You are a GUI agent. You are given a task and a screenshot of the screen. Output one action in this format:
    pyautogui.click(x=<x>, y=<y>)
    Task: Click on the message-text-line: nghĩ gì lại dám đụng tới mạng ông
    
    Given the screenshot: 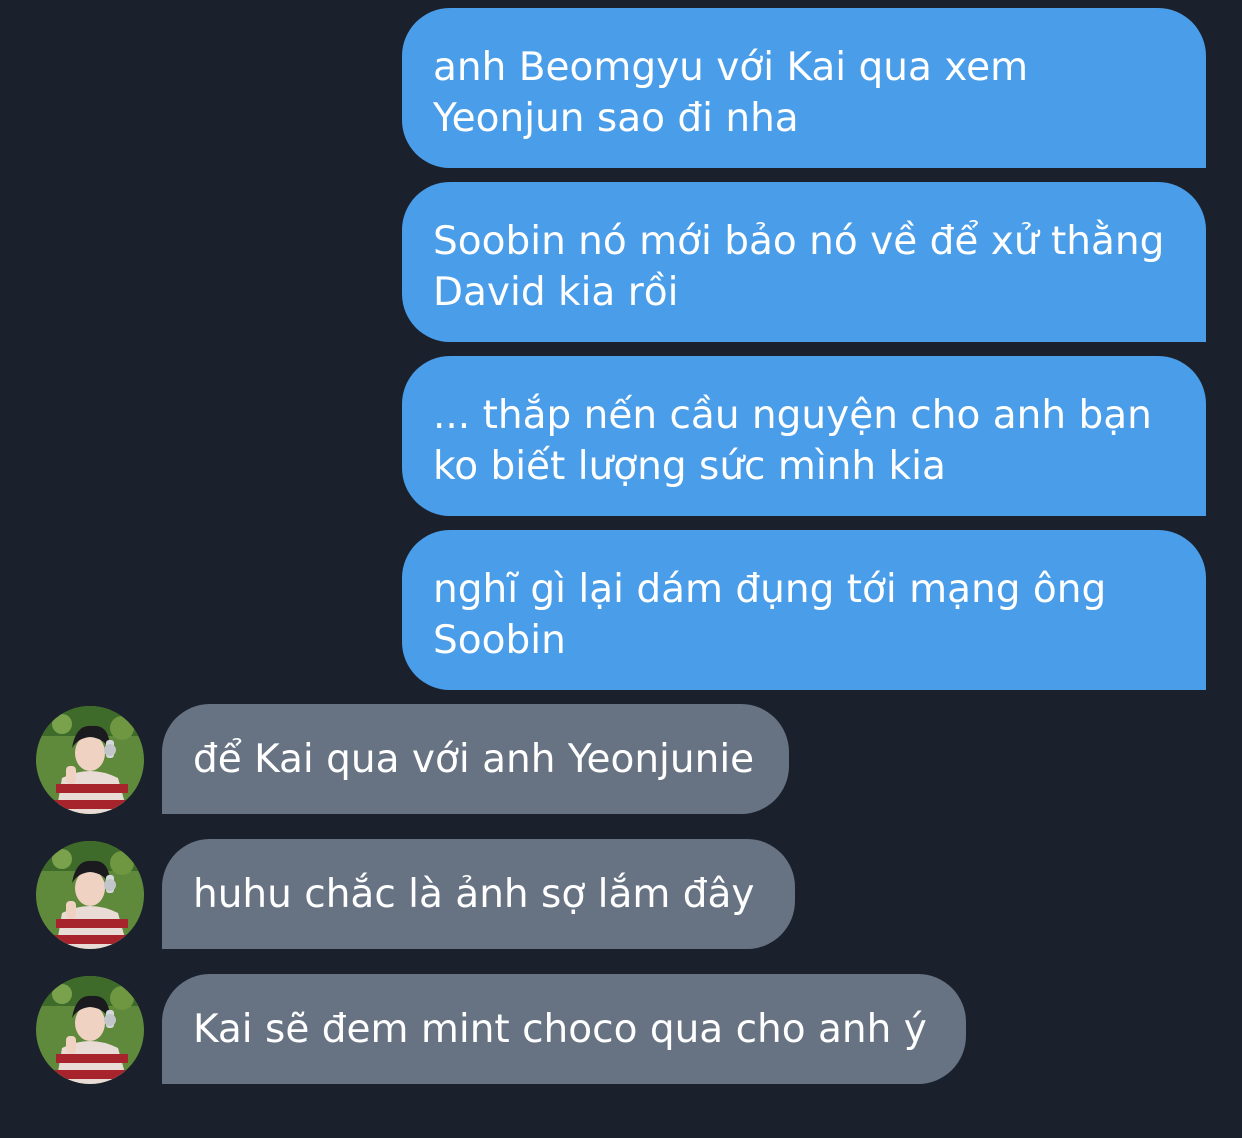 What is the action you would take?
    pyautogui.click(x=770, y=589)
    